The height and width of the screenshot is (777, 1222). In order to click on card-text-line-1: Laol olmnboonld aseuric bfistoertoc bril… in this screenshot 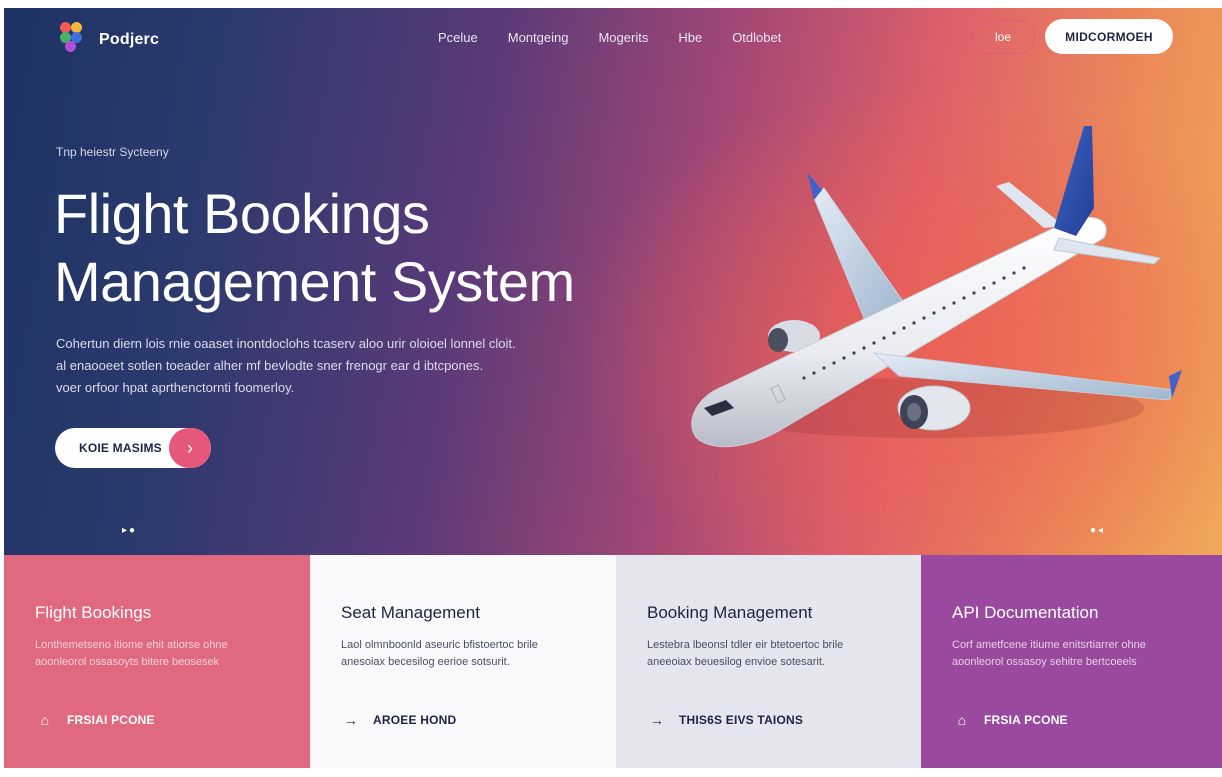, I will do `click(439, 645)`.